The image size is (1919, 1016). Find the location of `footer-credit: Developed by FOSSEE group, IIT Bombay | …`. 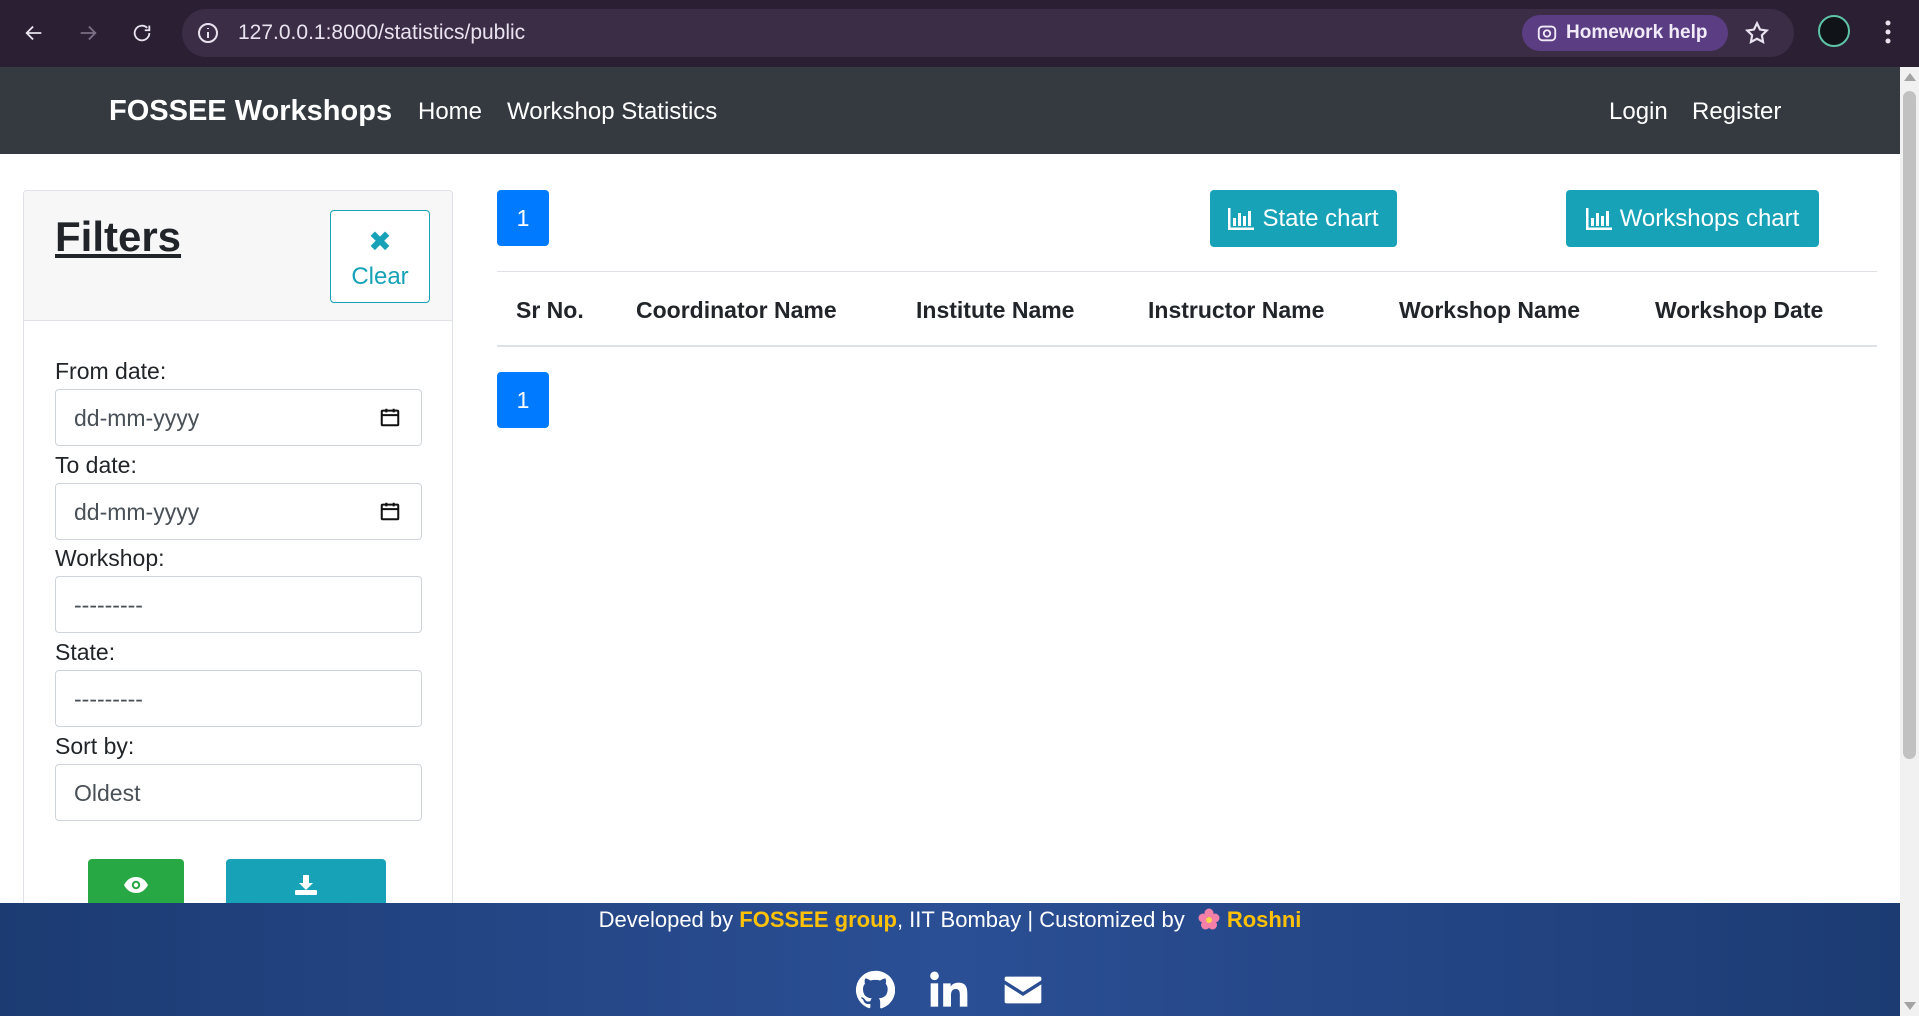

footer-credit: Developed by FOSSEE group, IIT Bombay | … is located at coordinates (950, 920).